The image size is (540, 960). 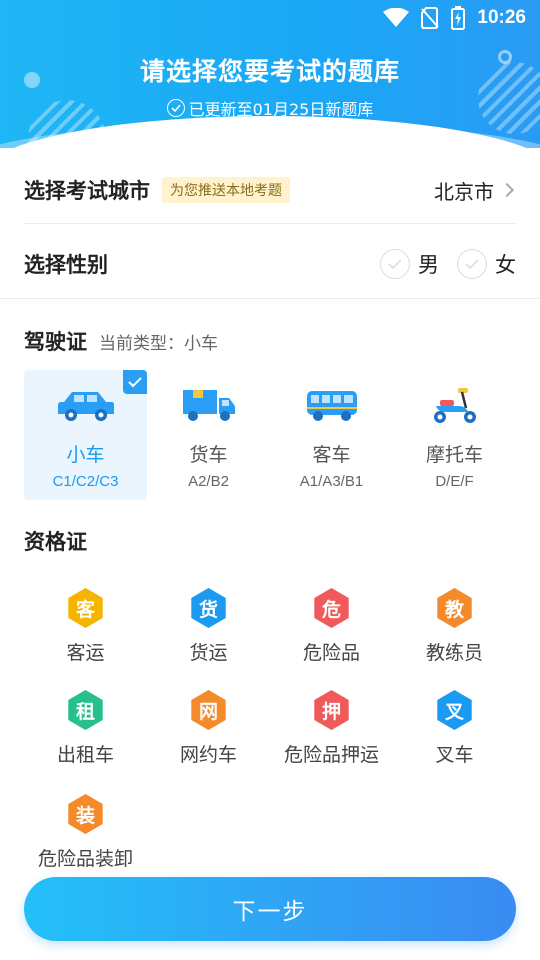 I want to click on qualification-item-freight: 货 货运, so click(x=208, y=633).